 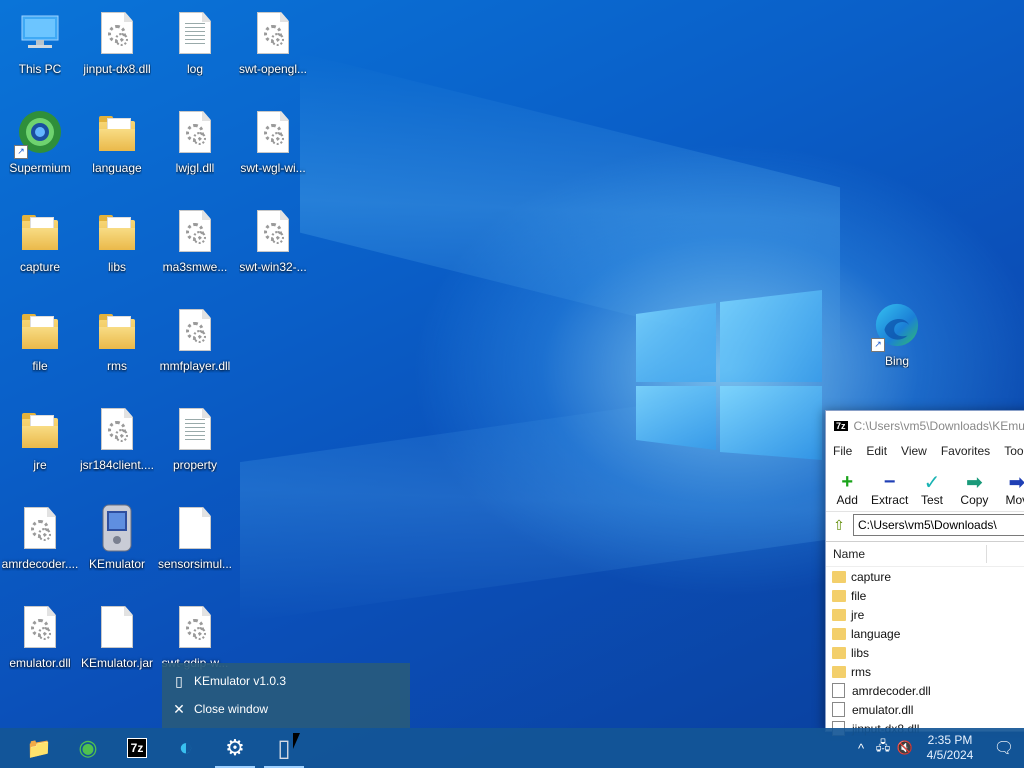 I want to click on supermium-taskbar-button: ◉, so click(x=88, y=748).